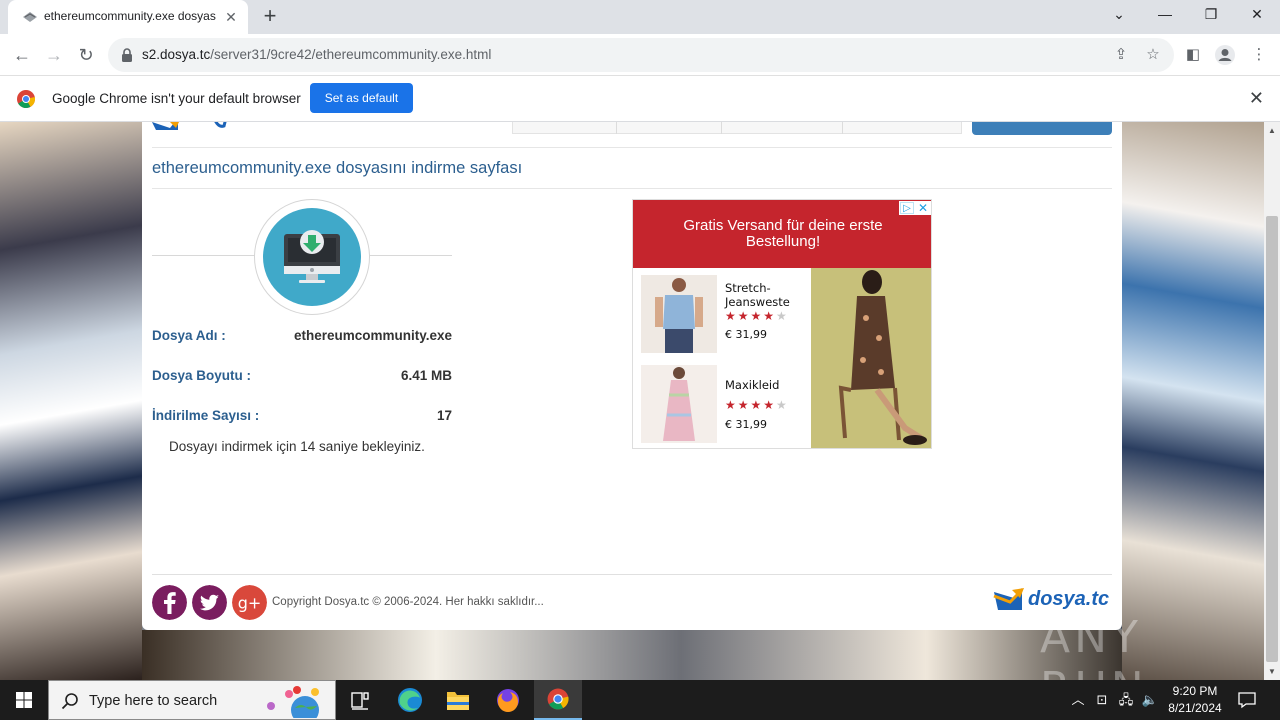  Describe the element at coordinates (1256, 98) in the screenshot. I see `infobar-close-icon: ✕` at that location.